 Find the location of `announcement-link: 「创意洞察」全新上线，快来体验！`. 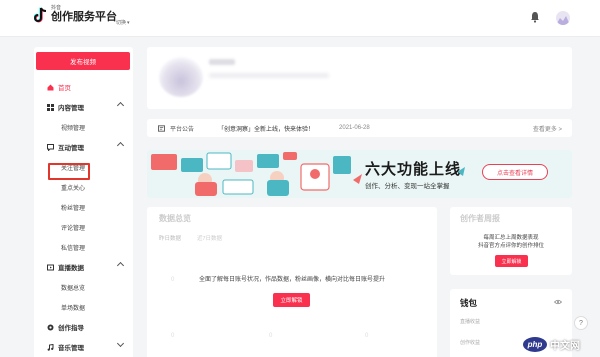

announcement-link: 「创意洞察」全新上线，快来体验！ is located at coordinates (266, 128).